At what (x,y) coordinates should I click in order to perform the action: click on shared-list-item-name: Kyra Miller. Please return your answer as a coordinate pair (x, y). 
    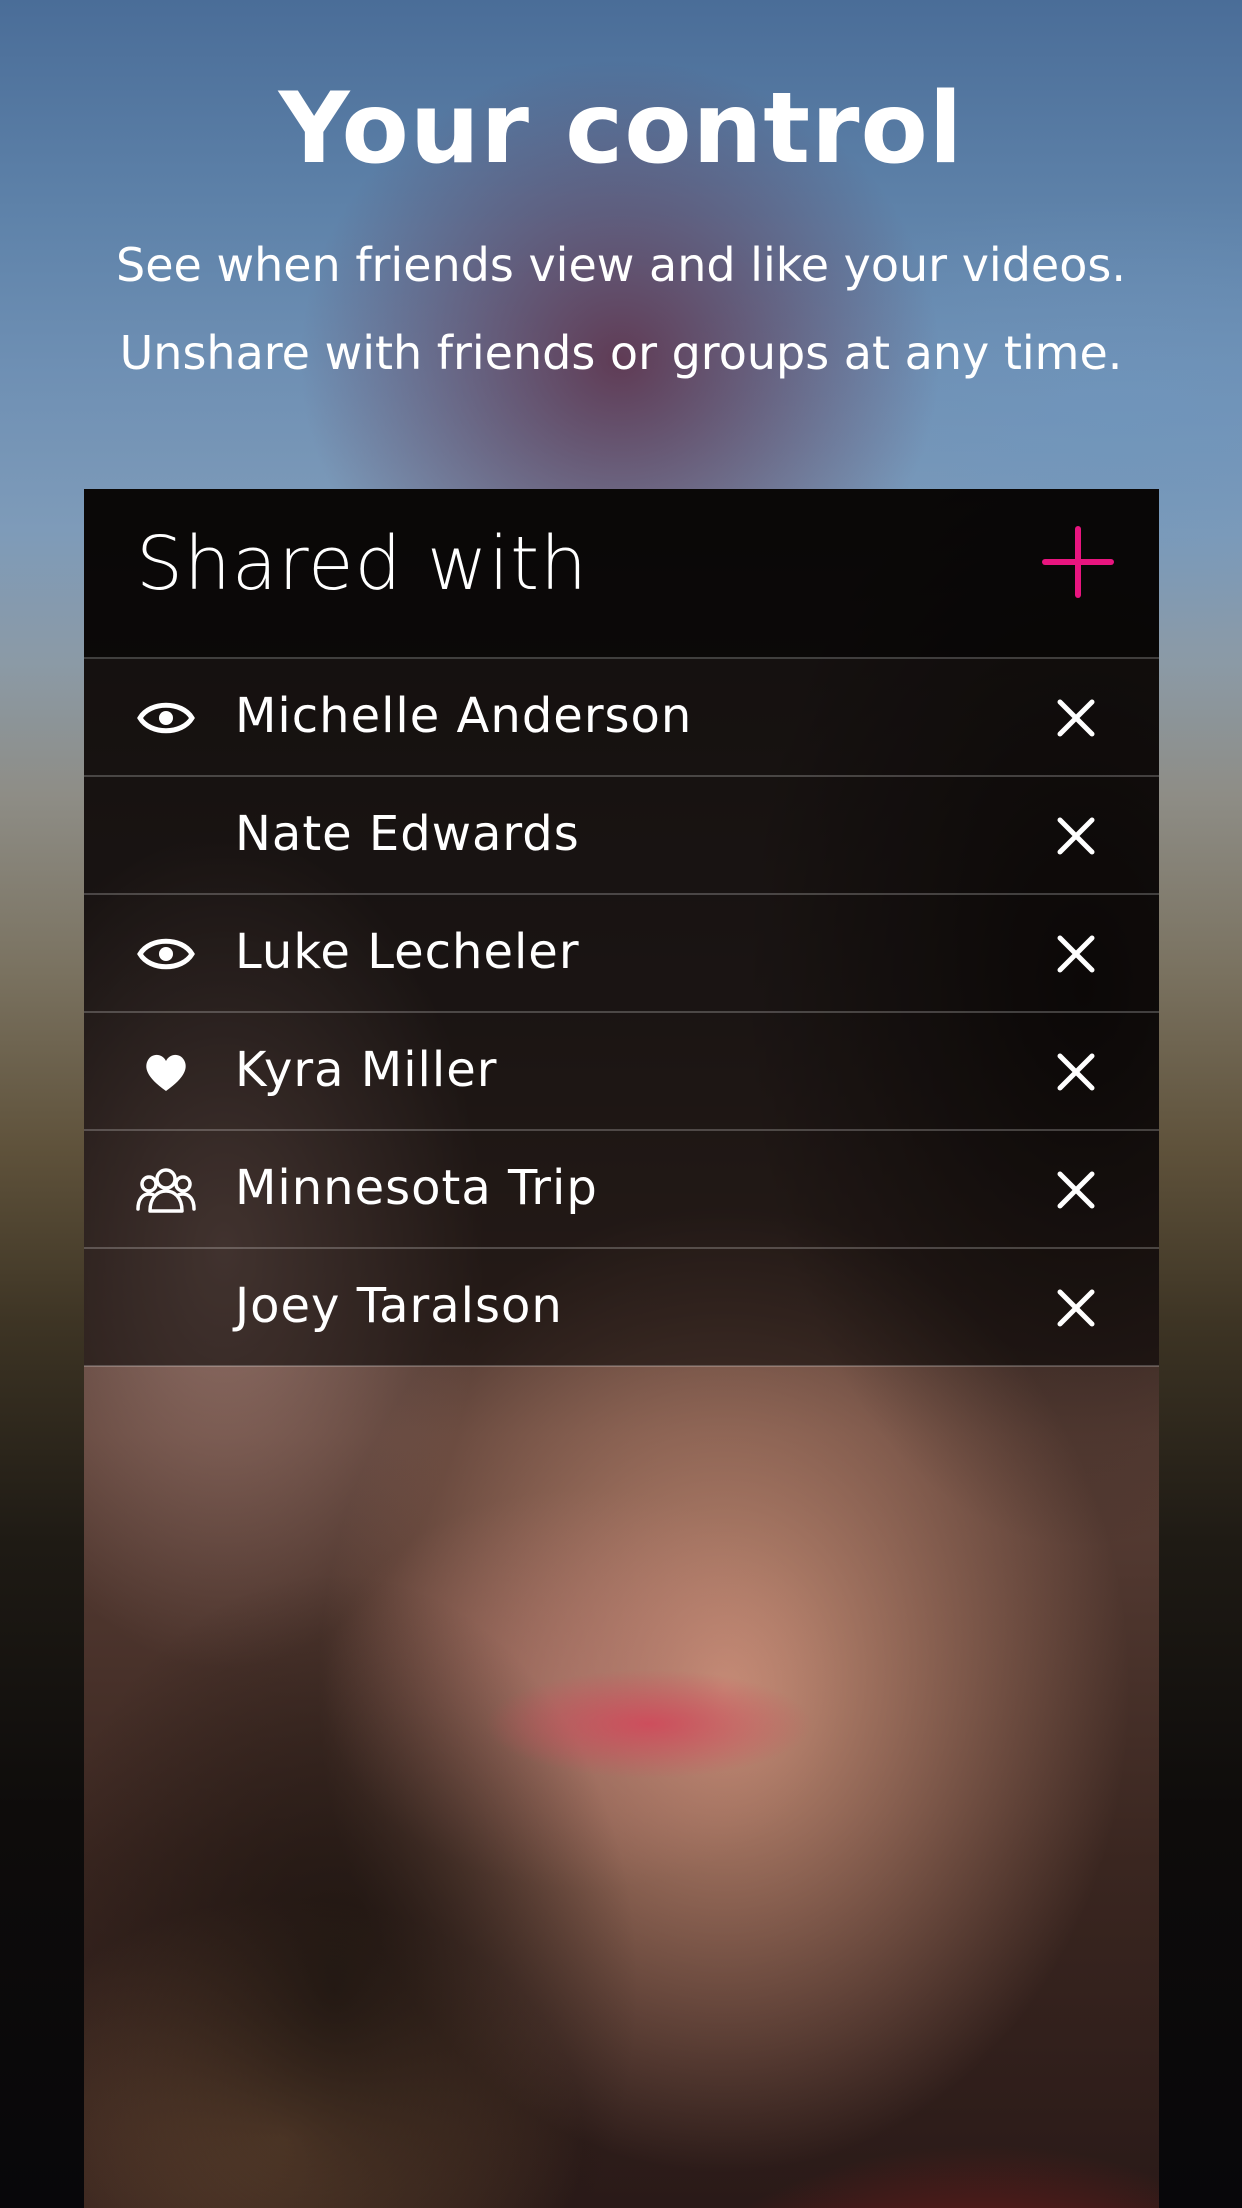
    Looking at the image, I should click on (366, 1070).